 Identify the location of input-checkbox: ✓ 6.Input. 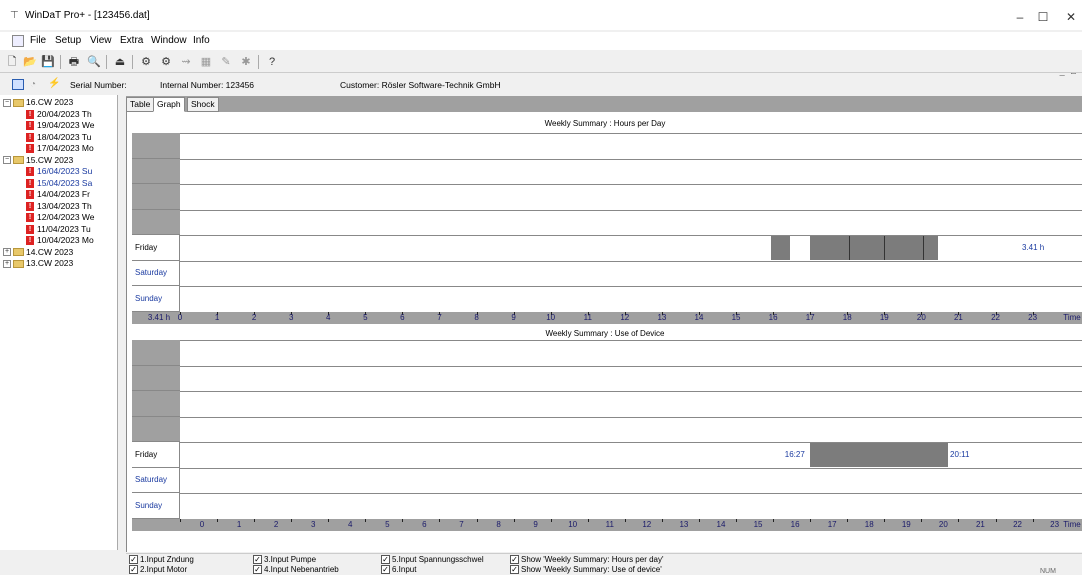
(399, 570).